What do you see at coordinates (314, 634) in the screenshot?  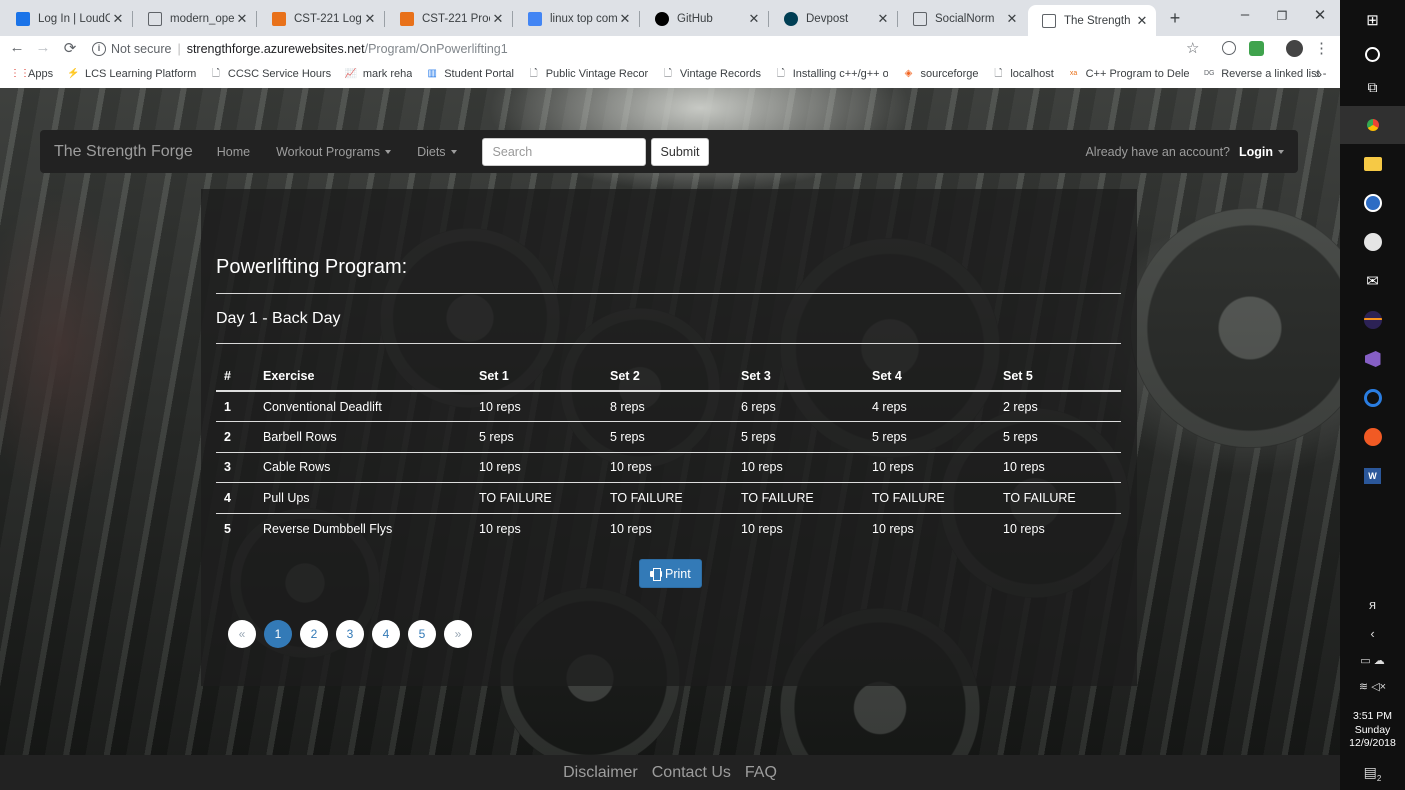 I see `pagination-page-2: 2` at bounding box center [314, 634].